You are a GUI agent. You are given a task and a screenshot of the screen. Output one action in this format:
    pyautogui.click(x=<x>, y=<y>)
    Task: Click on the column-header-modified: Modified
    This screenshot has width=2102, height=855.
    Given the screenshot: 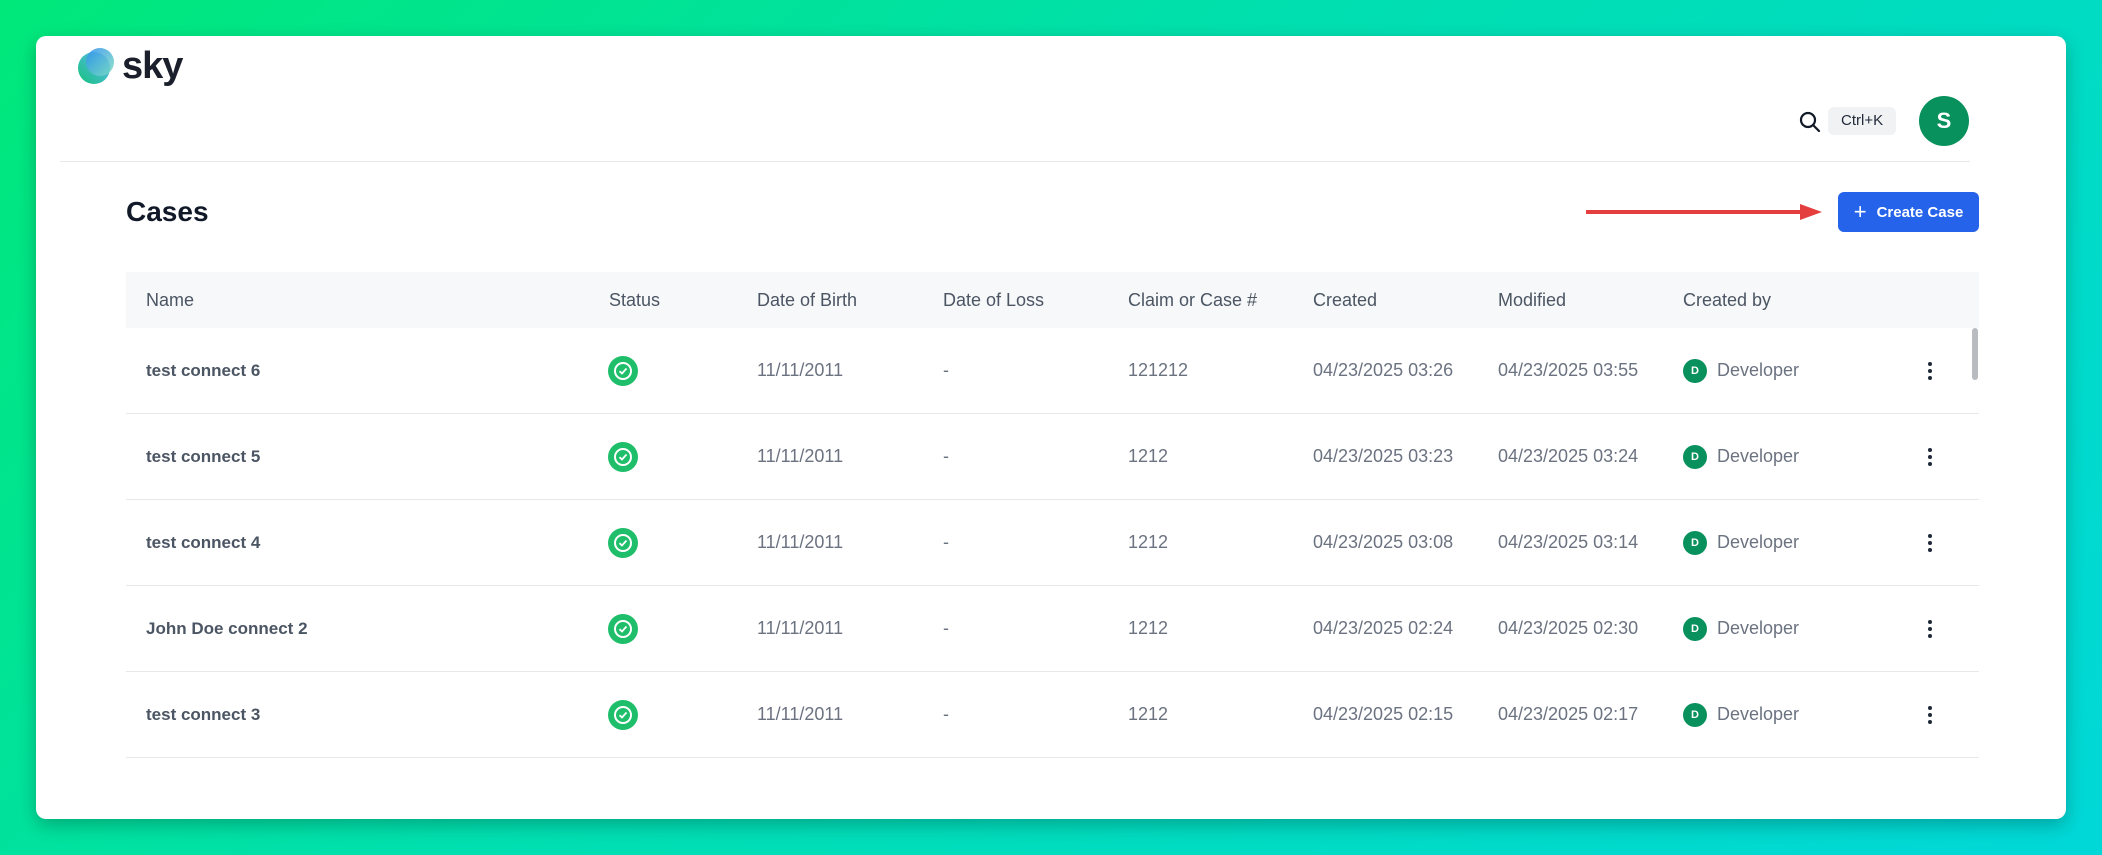 What is the action you would take?
    pyautogui.click(x=1532, y=300)
    